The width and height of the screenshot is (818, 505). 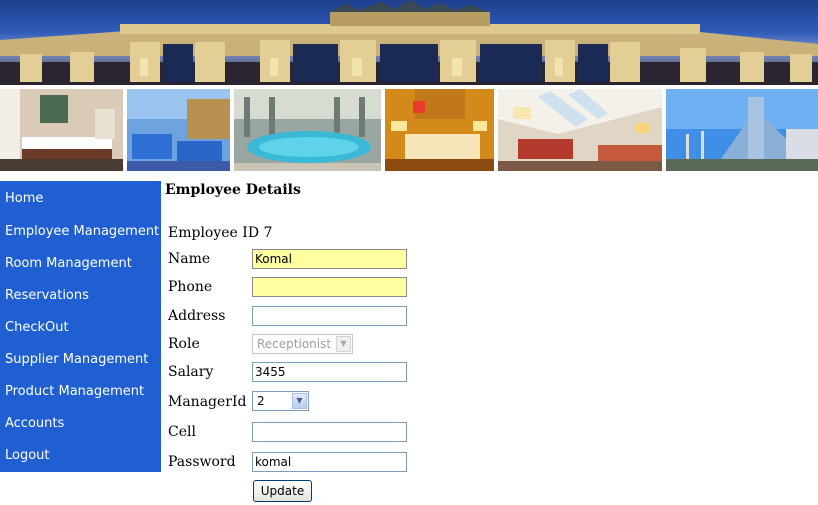 What do you see at coordinates (189, 259) in the screenshot?
I see `name-label: Name` at bounding box center [189, 259].